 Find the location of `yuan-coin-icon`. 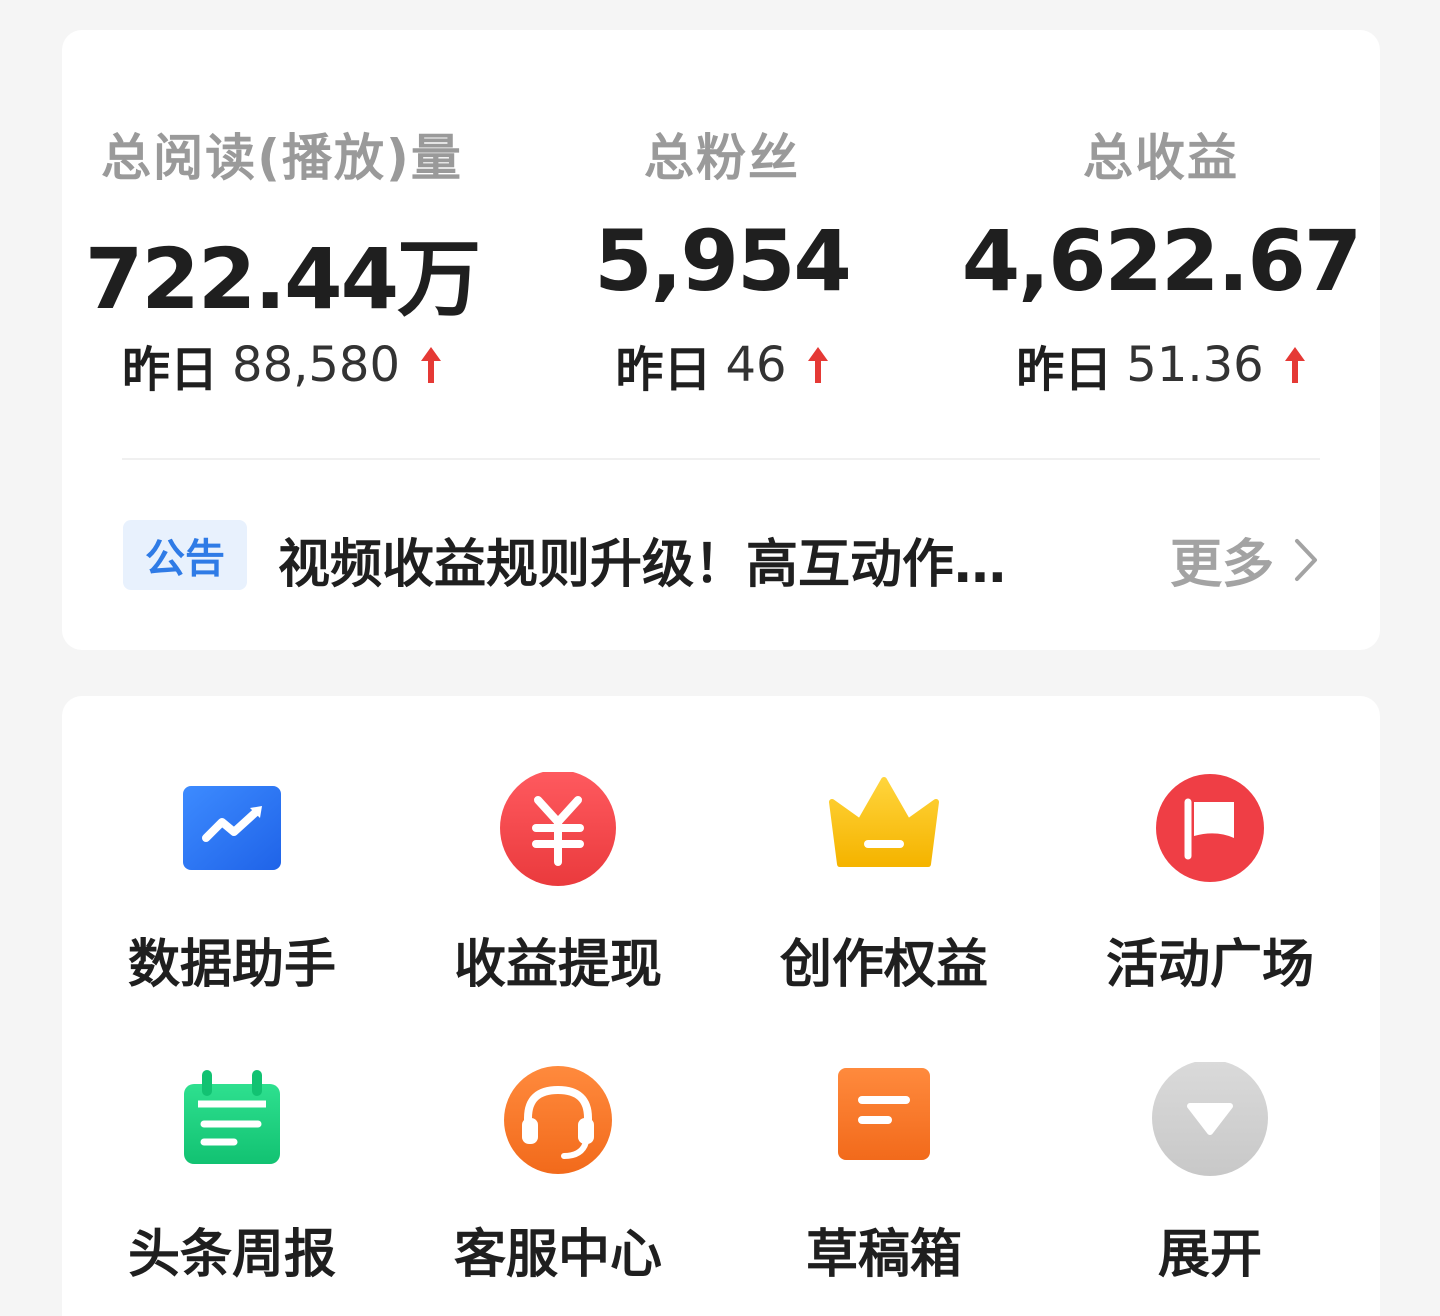

yuan-coin-icon is located at coordinates (558, 828).